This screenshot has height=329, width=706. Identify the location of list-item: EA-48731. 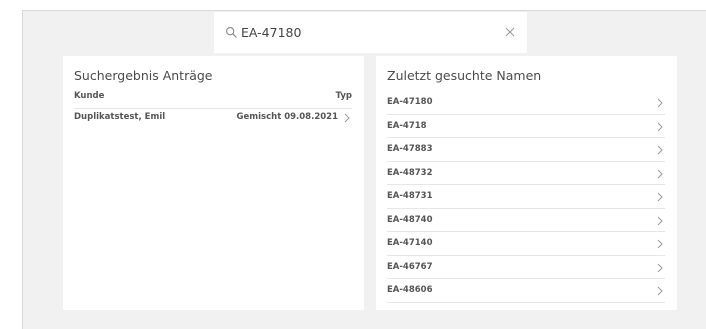
(526, 197).